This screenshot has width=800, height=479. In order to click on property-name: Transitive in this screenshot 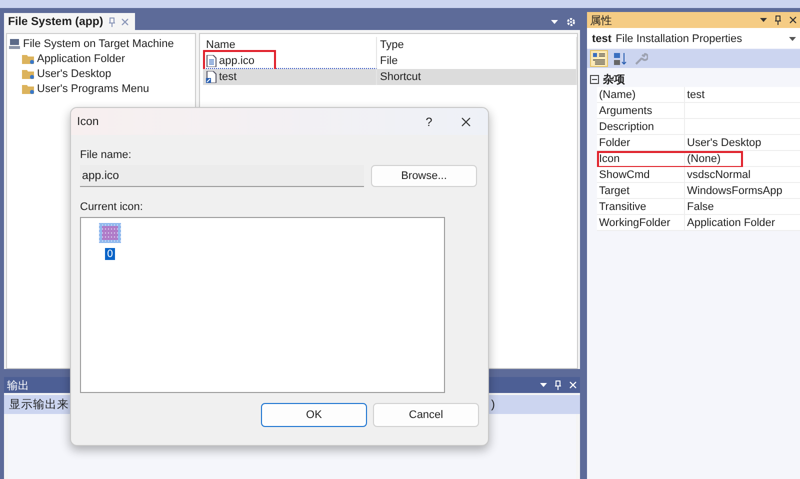, I will do `click(641, 207)`.